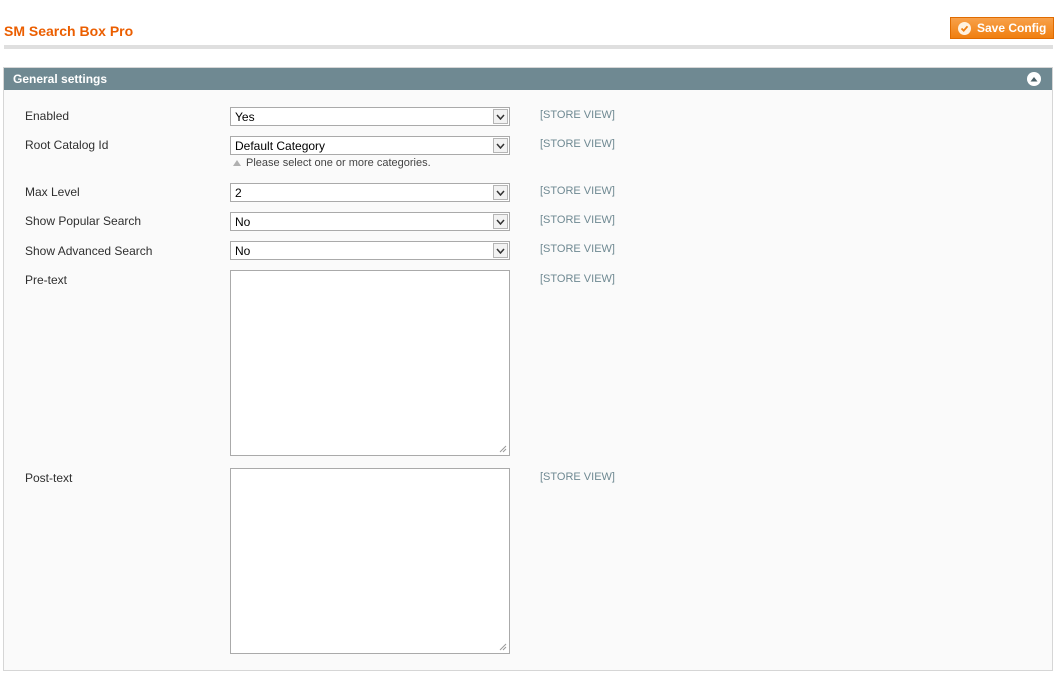 This screenshot has height=675, width=1055. What do you see at coordinates (370, 145) in the screenshot?
I see `root-catalog-select: Default Category` at bounding box center [370, 145].